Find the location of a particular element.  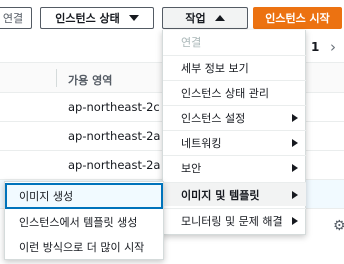

menu-item-images-and-templates: 이미지 및 템플릿 is located at coordinates (234, 194).